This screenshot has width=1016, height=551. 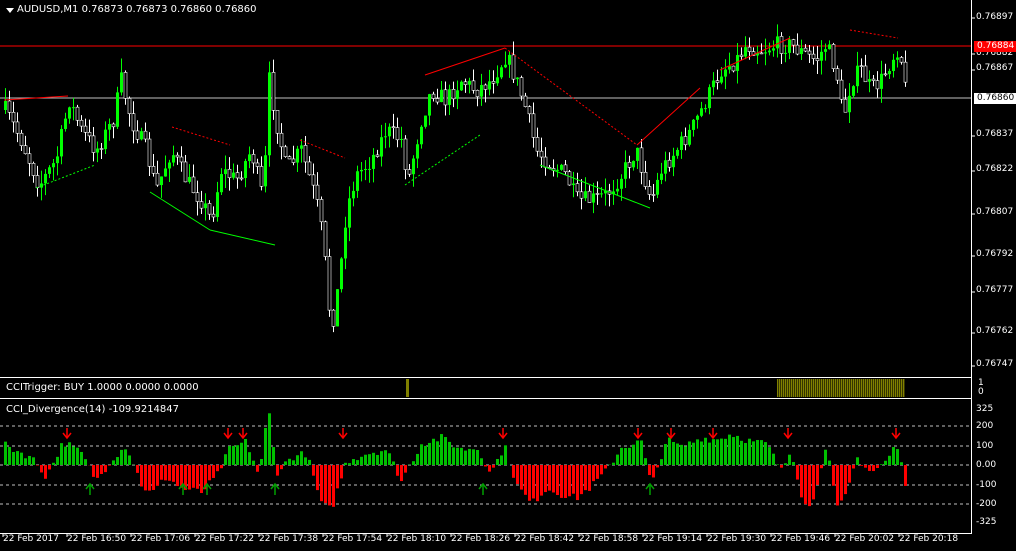 I want to click on time-label: 22 Feb 17:06, so click(x=161, y=539).